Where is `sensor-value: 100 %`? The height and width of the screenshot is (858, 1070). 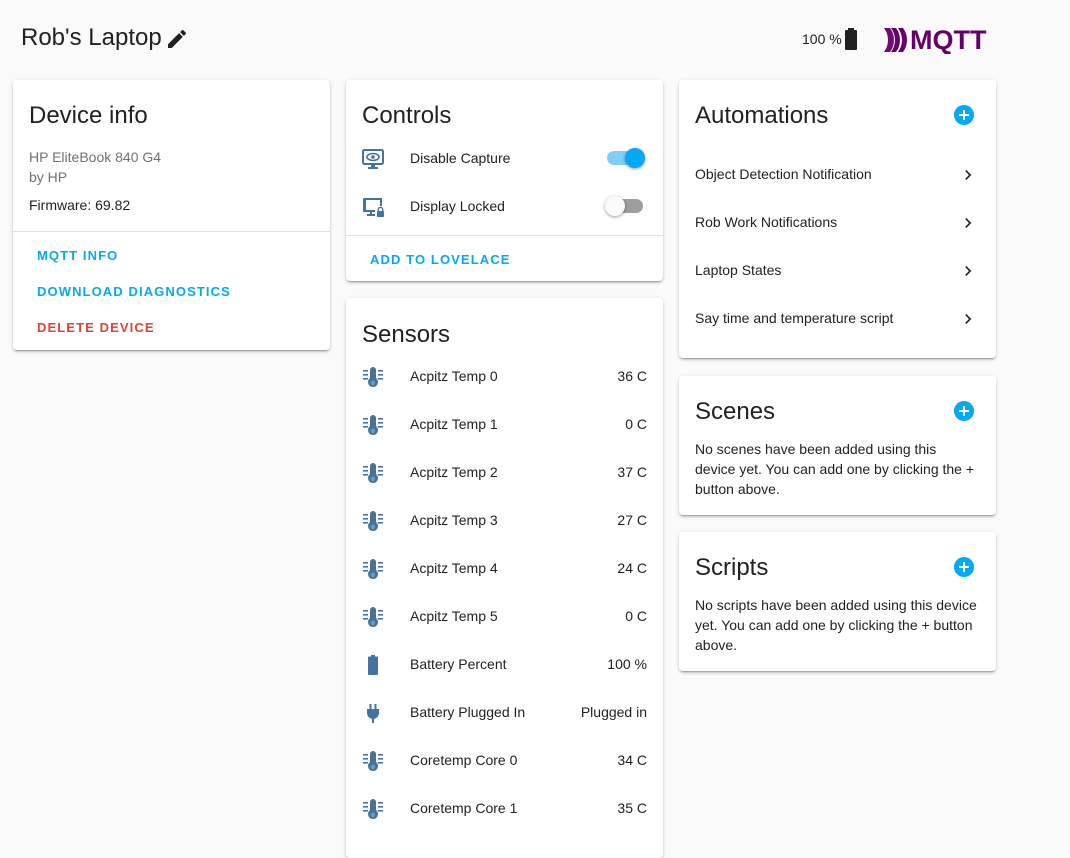
sensor-value: 100 % is located at coordinates (627, 664).